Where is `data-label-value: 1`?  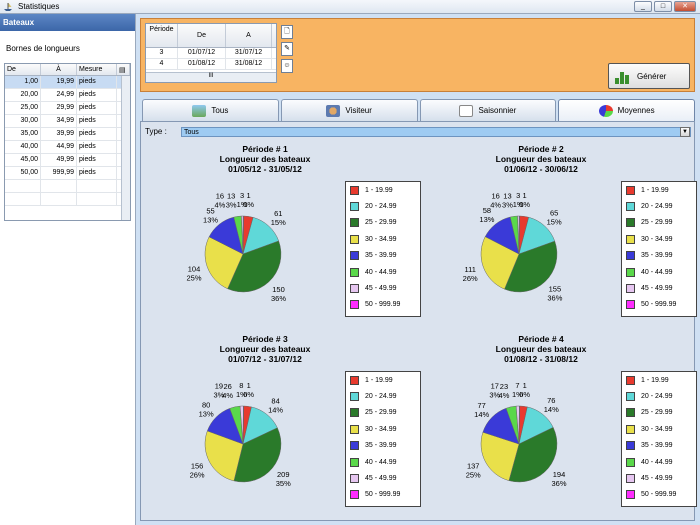 data-label-value: 1 is located at coordinates (525, 385).